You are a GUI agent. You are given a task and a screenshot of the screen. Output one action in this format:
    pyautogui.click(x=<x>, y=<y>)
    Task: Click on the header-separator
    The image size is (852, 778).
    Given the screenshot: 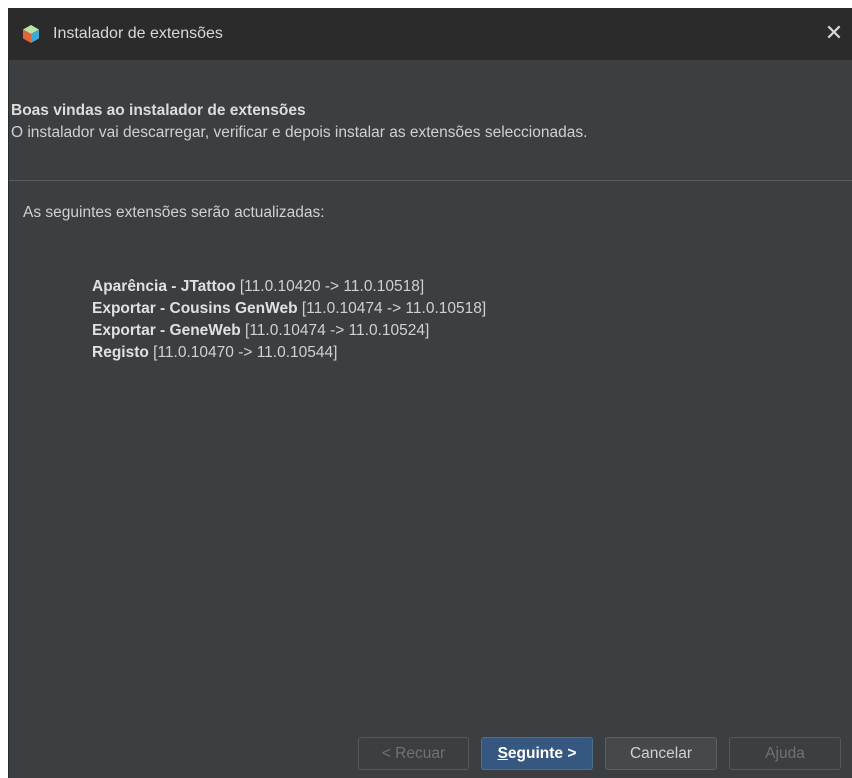 What is the action you would take?
    pyautogui.click(x=430, y=180)
    